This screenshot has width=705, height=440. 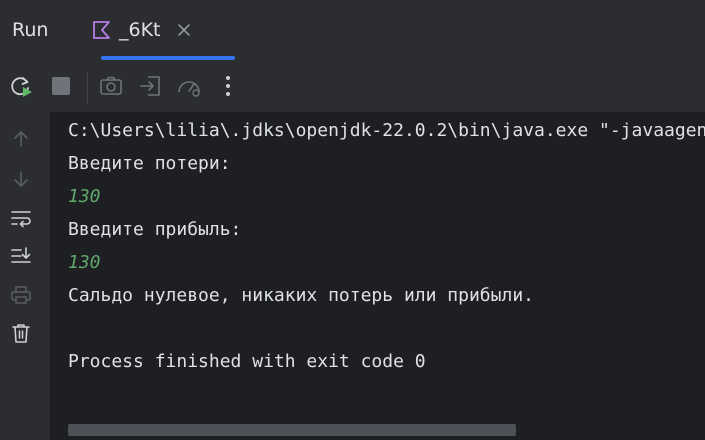 I want to click on previous-occurrence-button, so click(x=21, y=141).